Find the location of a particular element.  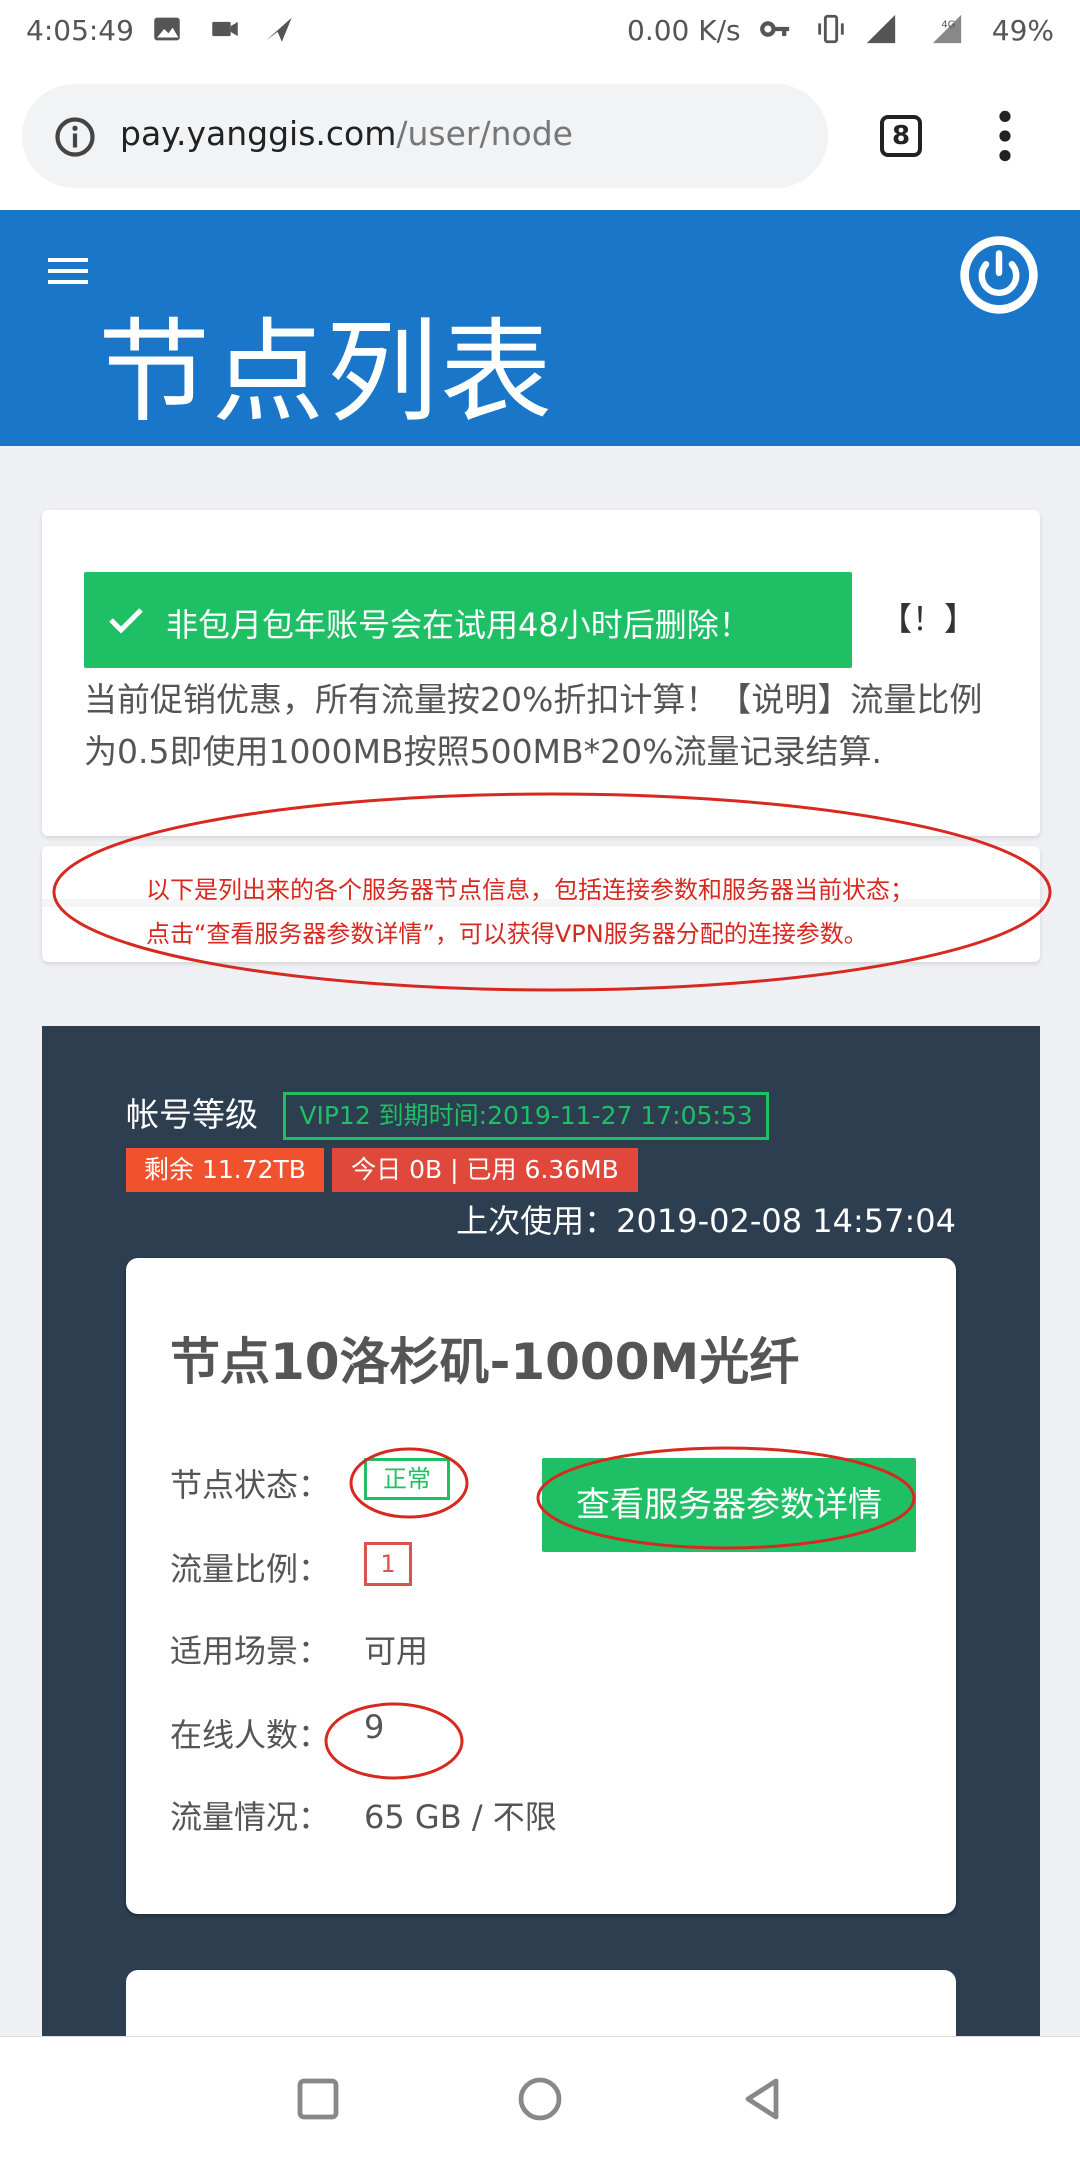

signal-icon: 4G is located at coordinates (947, 29).